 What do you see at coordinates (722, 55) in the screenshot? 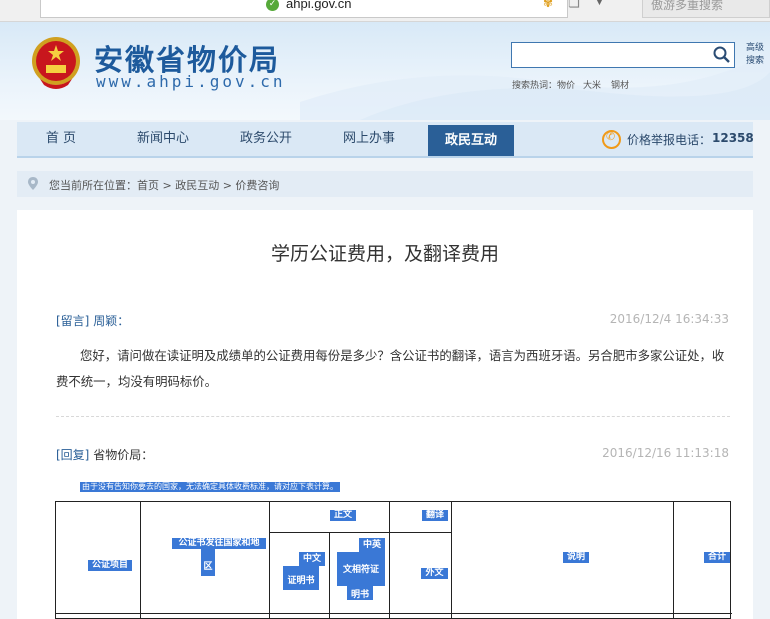
I see `search-icon` at bounding box center [722, 55].